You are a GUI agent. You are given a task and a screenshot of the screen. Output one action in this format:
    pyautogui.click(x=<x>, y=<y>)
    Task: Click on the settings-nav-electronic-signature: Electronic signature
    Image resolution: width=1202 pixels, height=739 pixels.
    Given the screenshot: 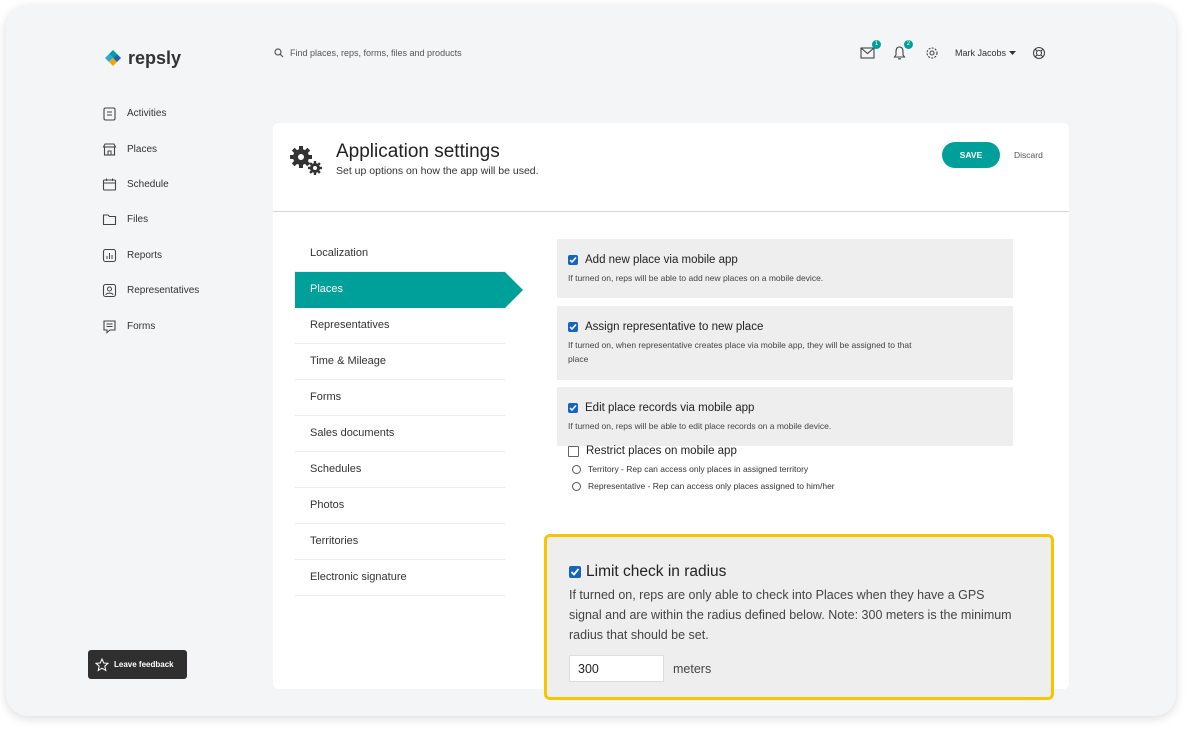 What is the action you would take?
    pyautogui.click(x=400, y=578)
    